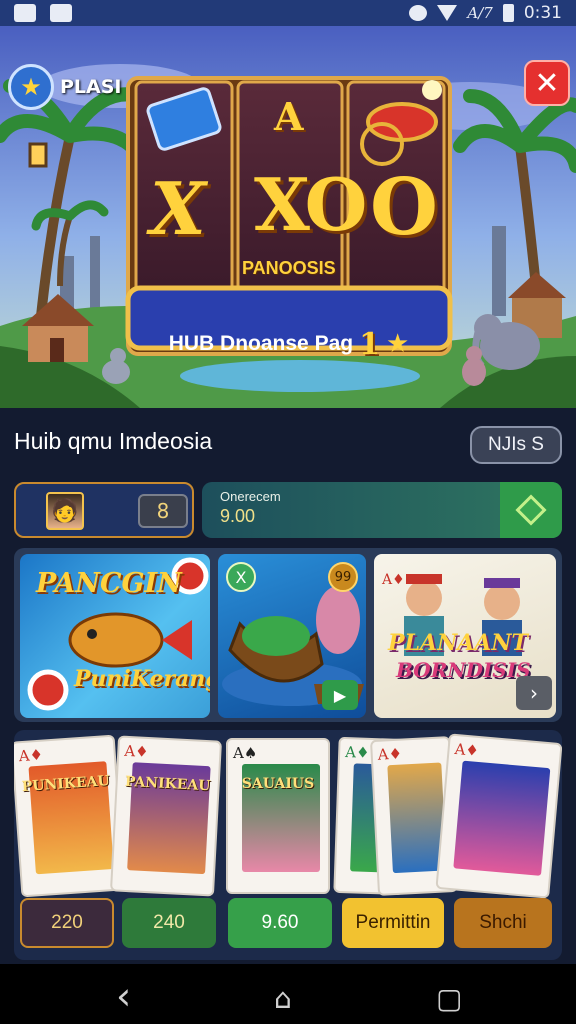 The width and height of the screenshot is (576, 1024). Describe the element at coordinates (91, 87) in the screenshot. I see `app-name: PLASI` at that location.